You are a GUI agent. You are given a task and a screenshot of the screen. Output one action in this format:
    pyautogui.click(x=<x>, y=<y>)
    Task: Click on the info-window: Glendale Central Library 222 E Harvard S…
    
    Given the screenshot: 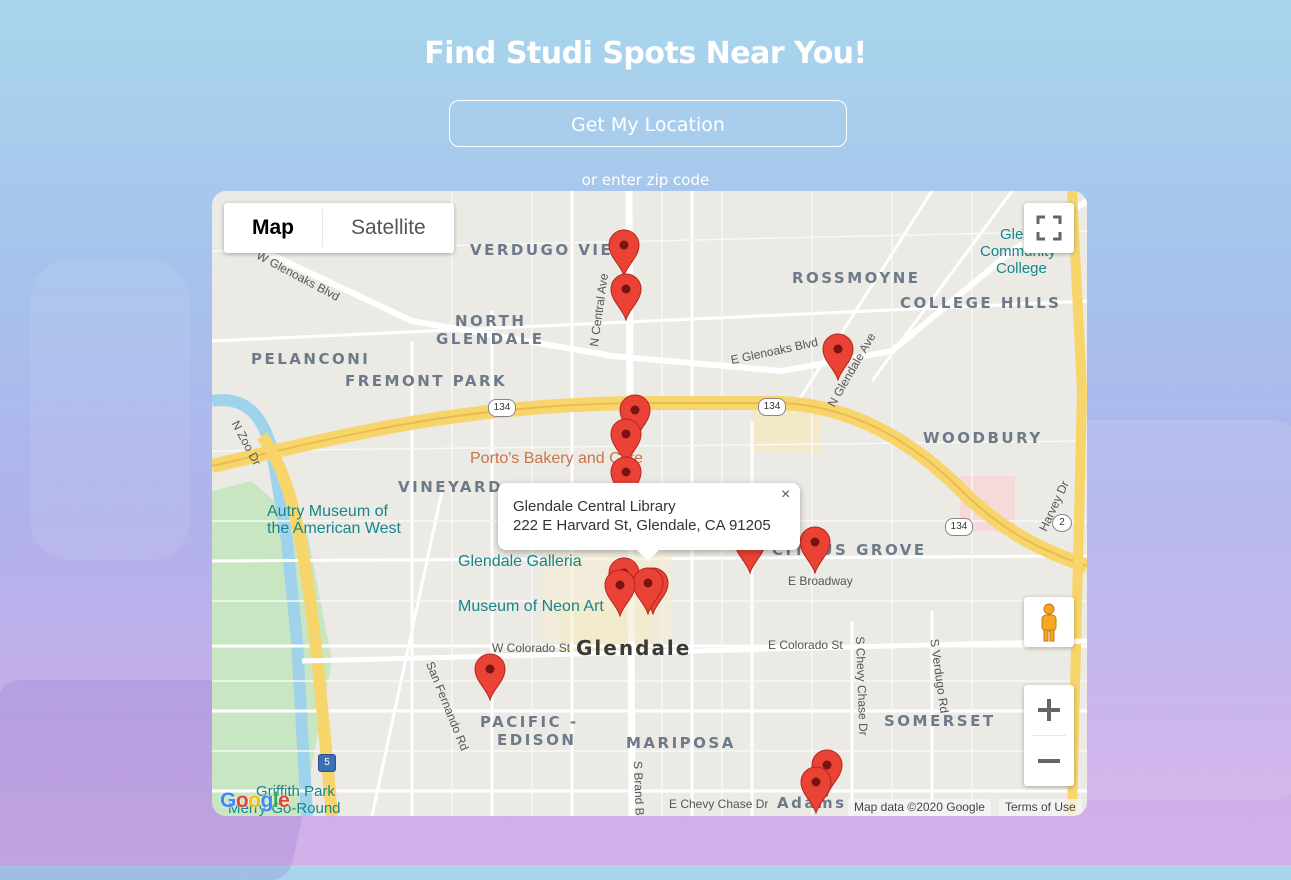 What is the action you would take?
    pyautogui.click(x=649, y=522)
    